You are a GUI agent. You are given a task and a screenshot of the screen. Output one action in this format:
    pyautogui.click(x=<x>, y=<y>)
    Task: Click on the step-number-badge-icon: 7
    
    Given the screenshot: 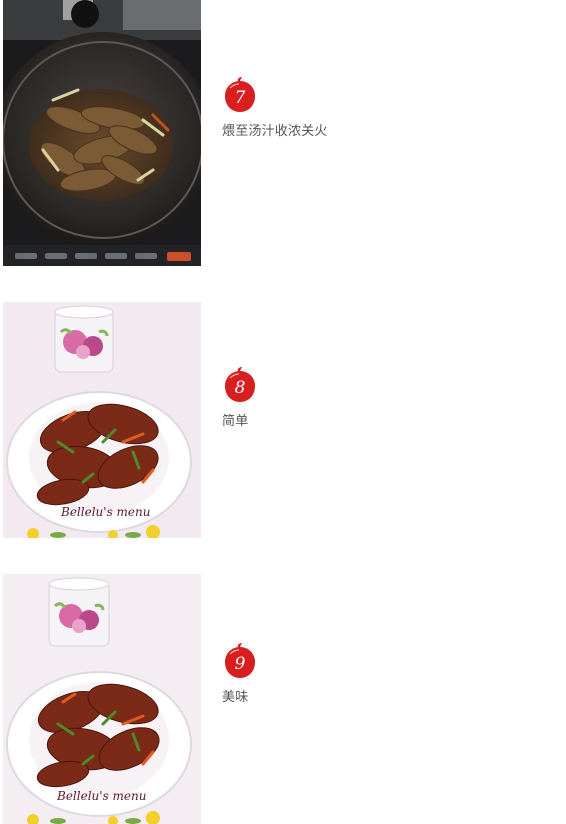 What is the action you would take?
    pyautogui.click(x=240, y=94)
    